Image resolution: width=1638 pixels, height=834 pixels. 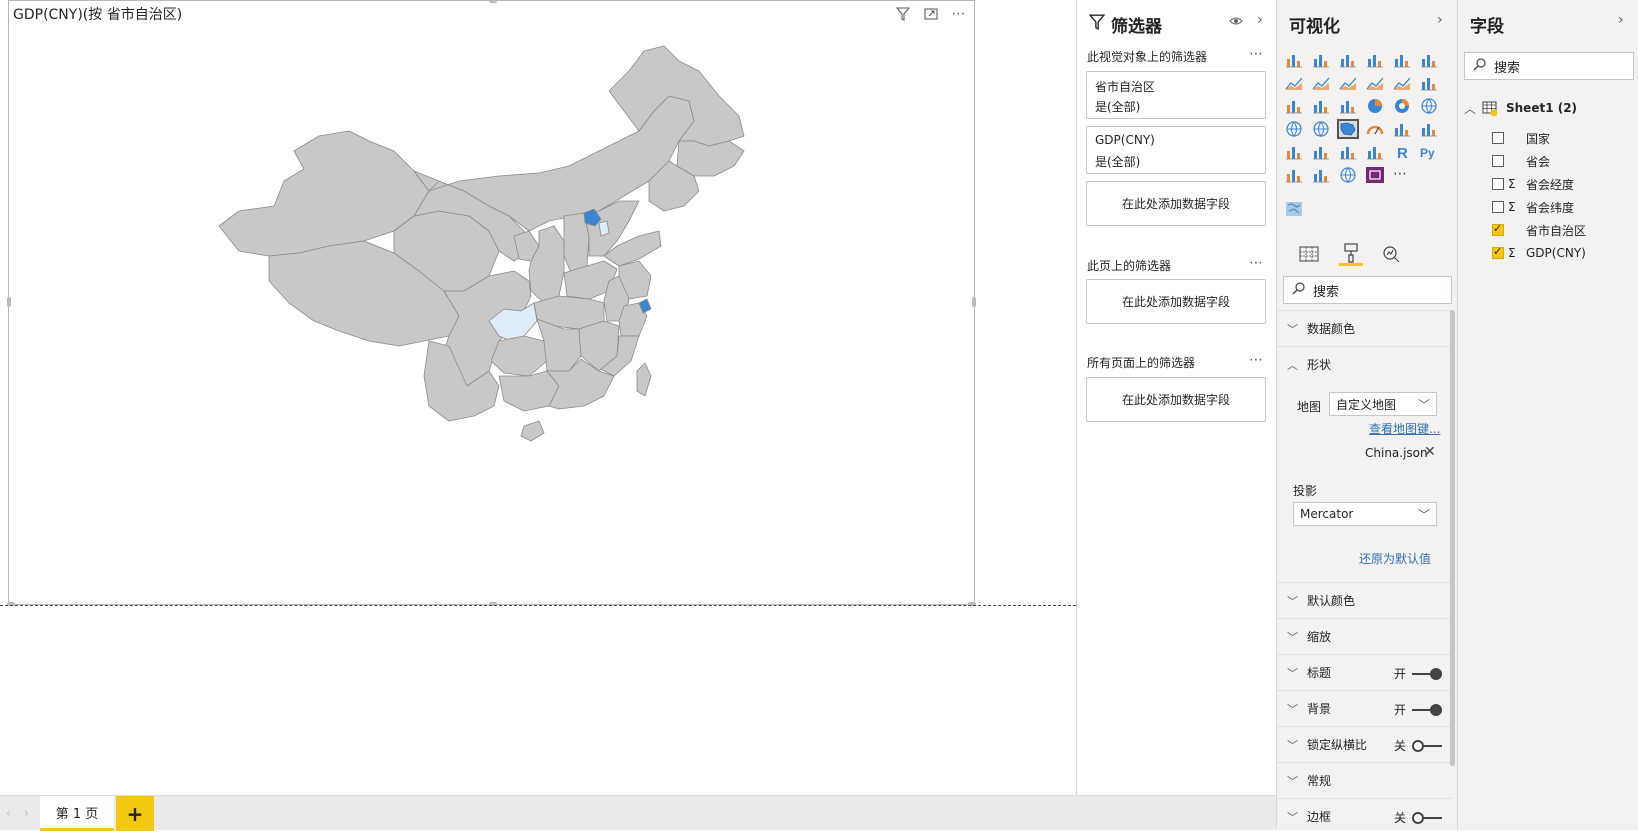 I want to click on custom-visual-icon, so click(x=1294, y=209).